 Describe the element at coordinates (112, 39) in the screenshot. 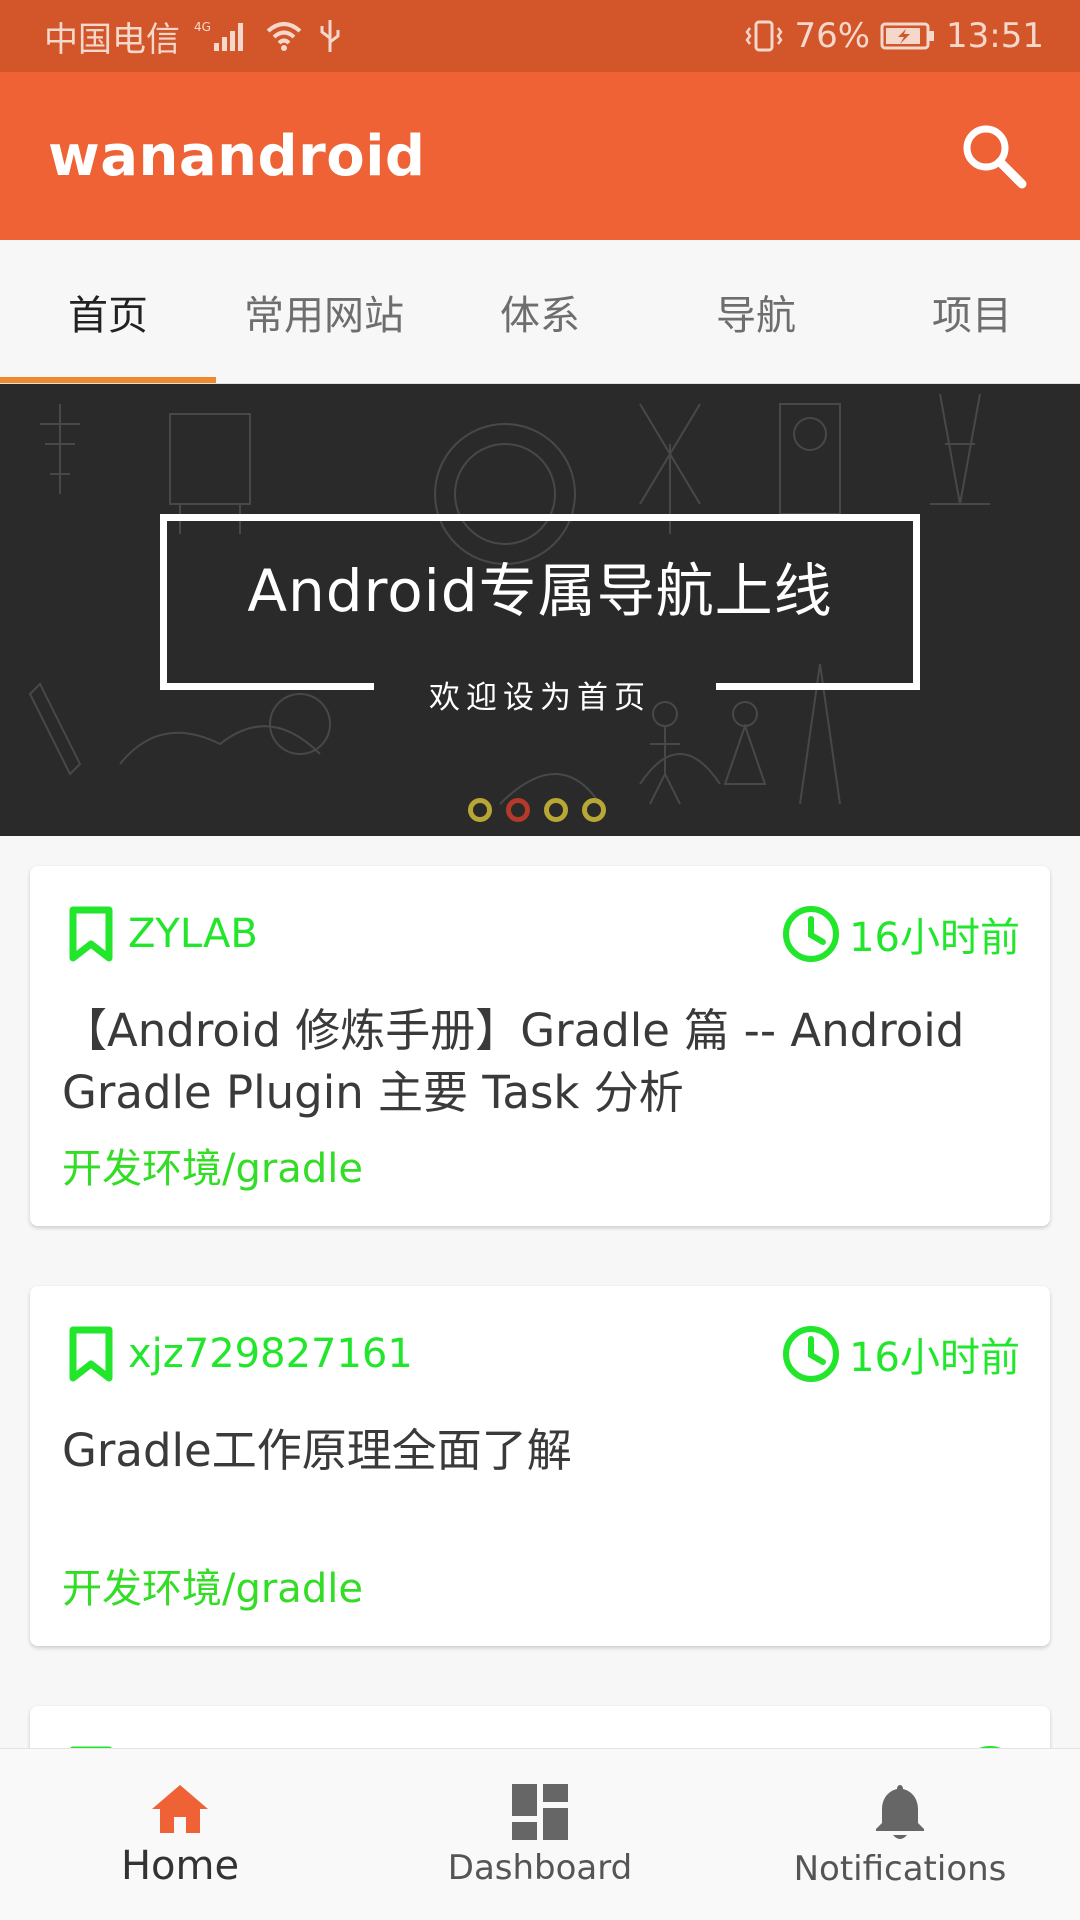

I see `carrier-label: 中国电信` at that location.